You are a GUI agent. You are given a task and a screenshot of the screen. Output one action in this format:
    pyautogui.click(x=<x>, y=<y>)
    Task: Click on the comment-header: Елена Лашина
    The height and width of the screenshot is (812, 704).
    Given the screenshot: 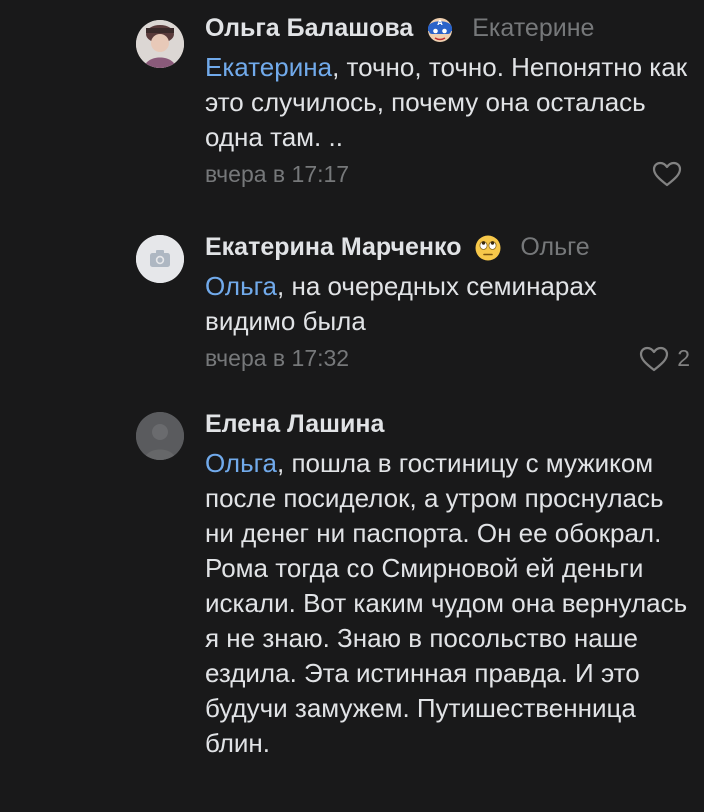 What is the action you would take?
    pyautogui.click(x=447, y=427)
    